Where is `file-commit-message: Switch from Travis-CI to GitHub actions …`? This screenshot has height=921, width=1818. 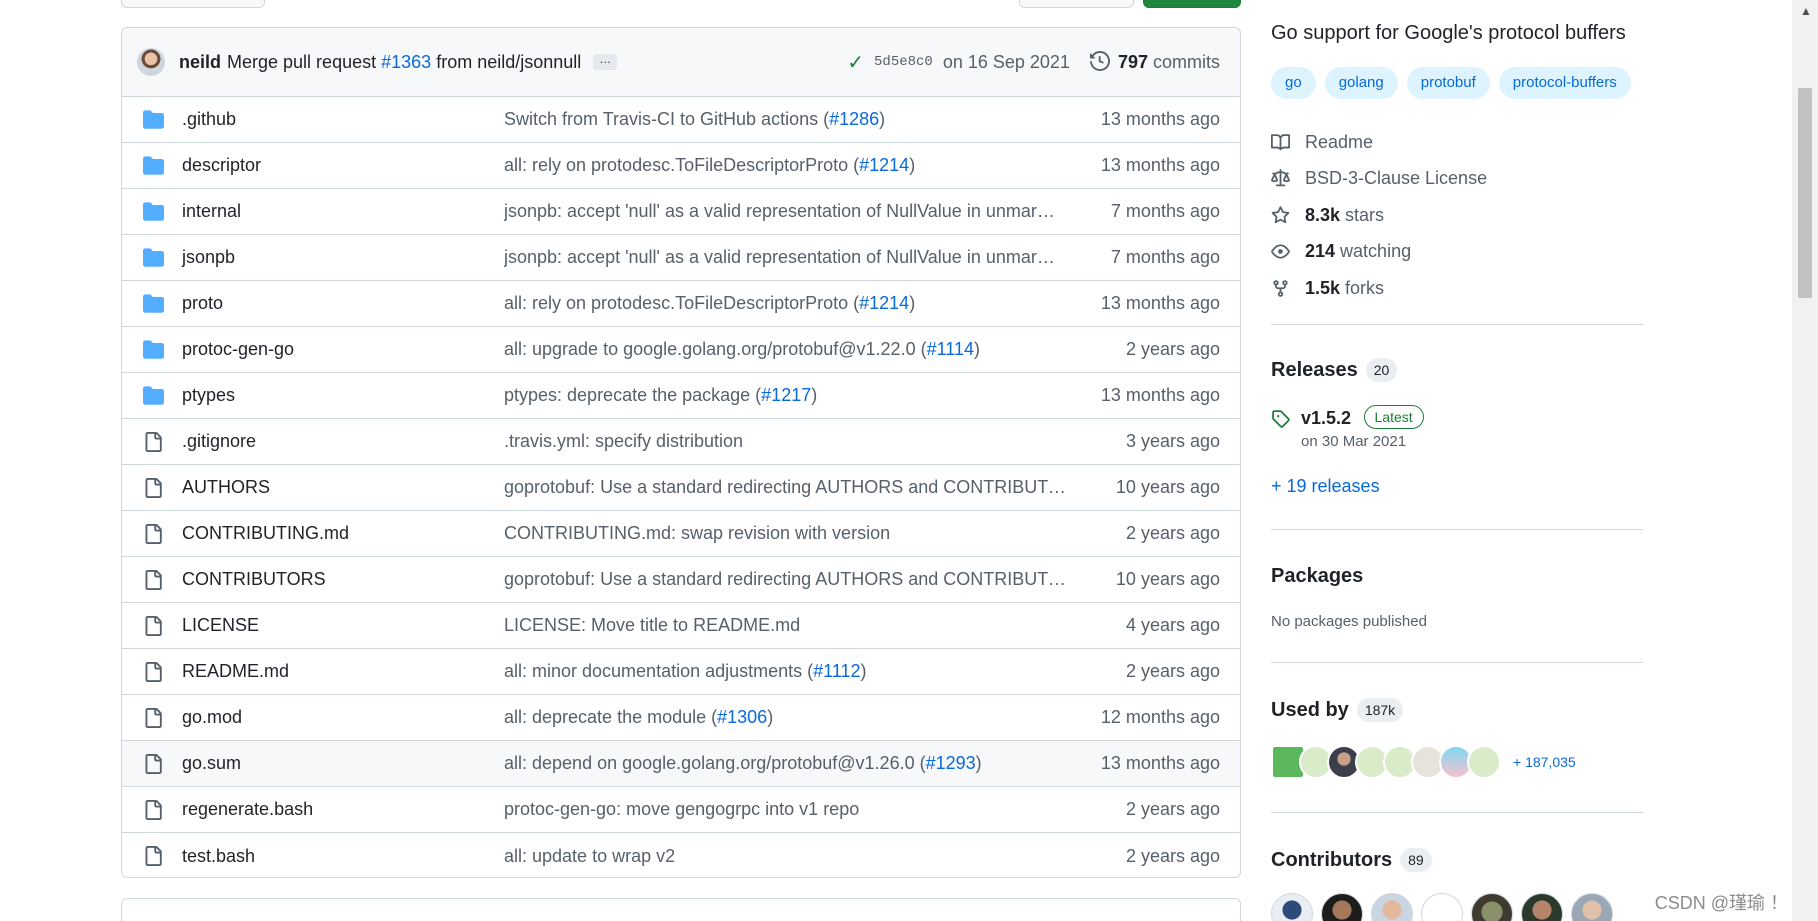 file-commit-message: Switch from Travis-CI to GitHub actions … is located at coordinates (791, 119).